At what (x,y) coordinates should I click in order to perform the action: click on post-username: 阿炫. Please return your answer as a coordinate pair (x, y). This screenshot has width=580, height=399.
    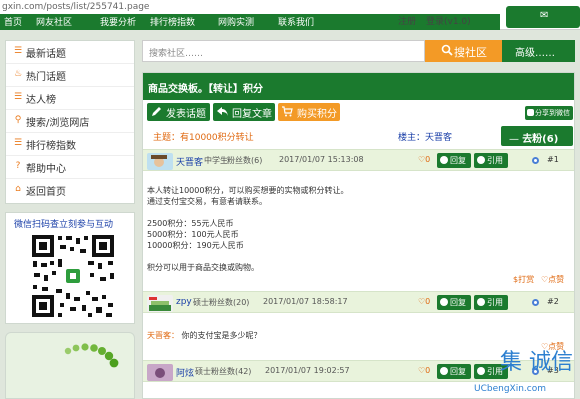
    Looking at the image, I should click on (185, 372).